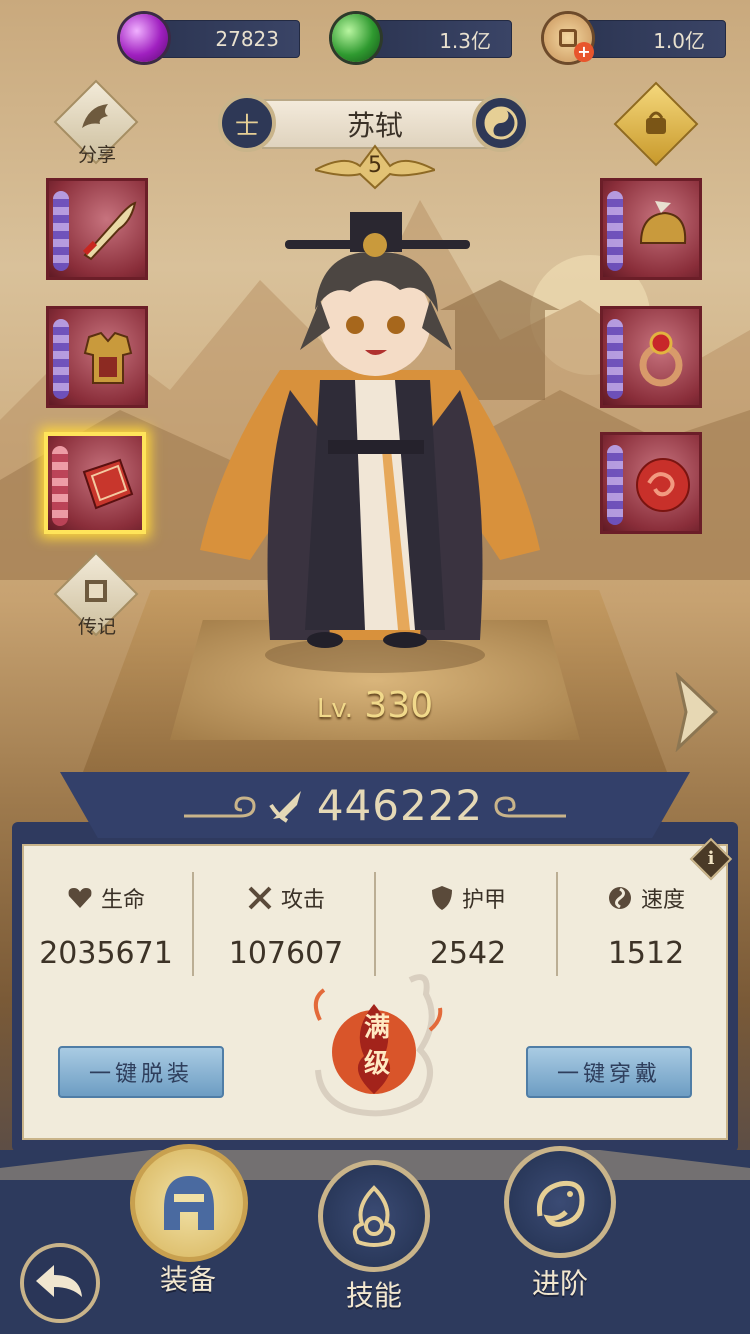  Describe the element at coordinates (697, 712) in the screenshot. I see `next-hero-arrow-icon` at that location.